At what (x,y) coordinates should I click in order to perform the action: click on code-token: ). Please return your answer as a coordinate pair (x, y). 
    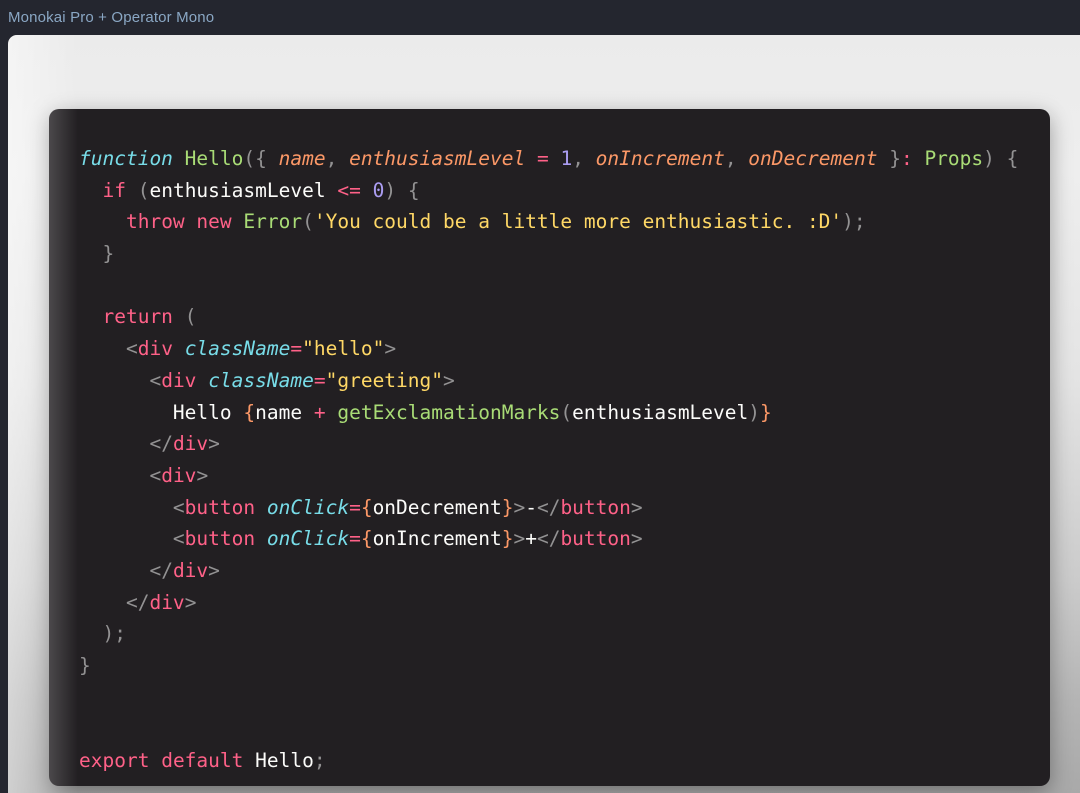
    Looking at the image, I should click on (390, 190).